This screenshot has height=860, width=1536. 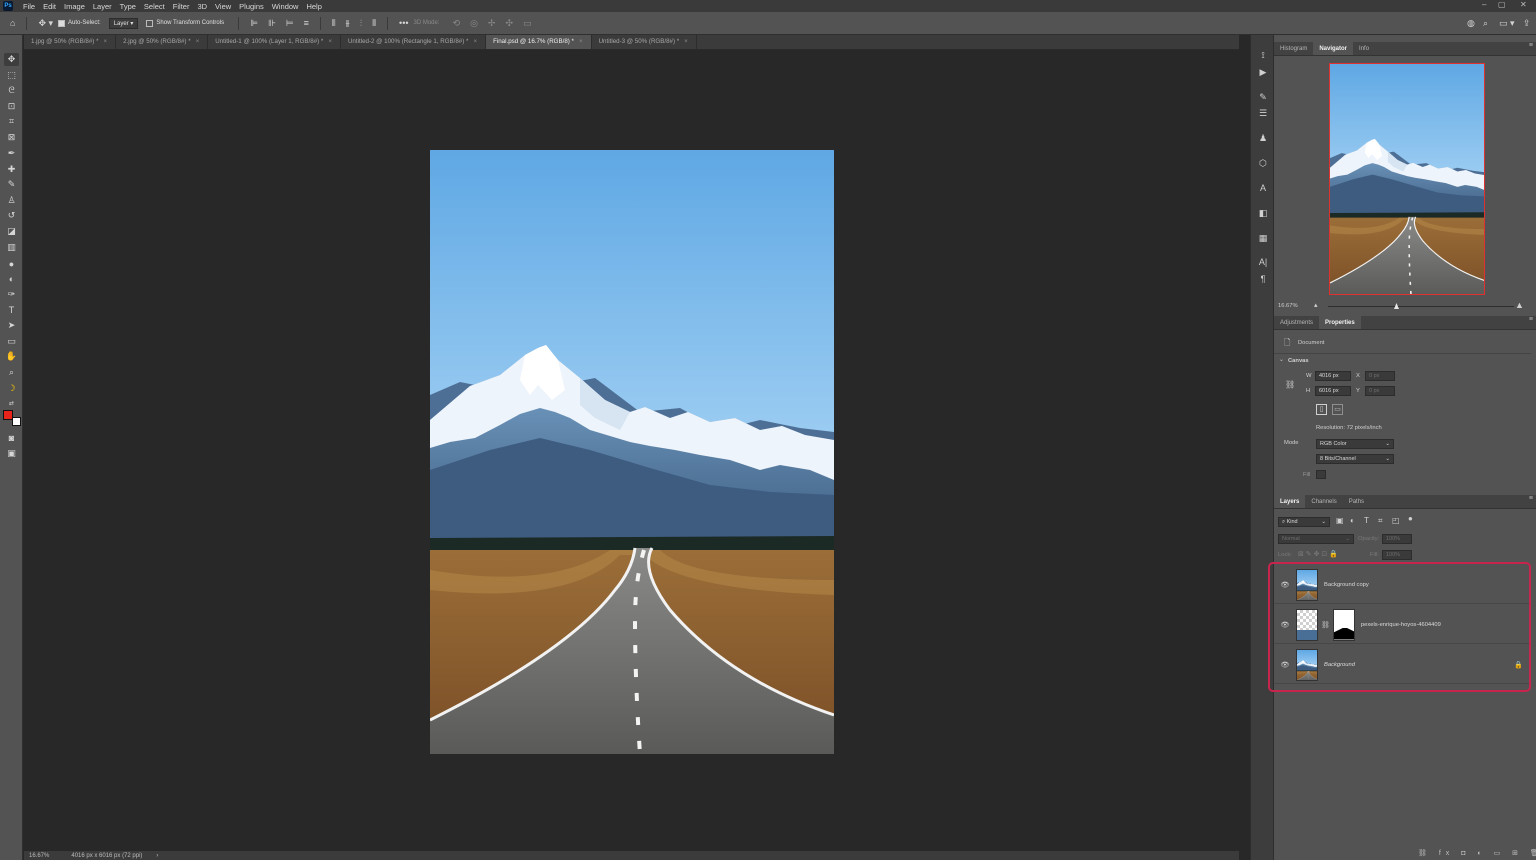 I want to click on tab-paths: Paths, so click(x=1356, y=501).